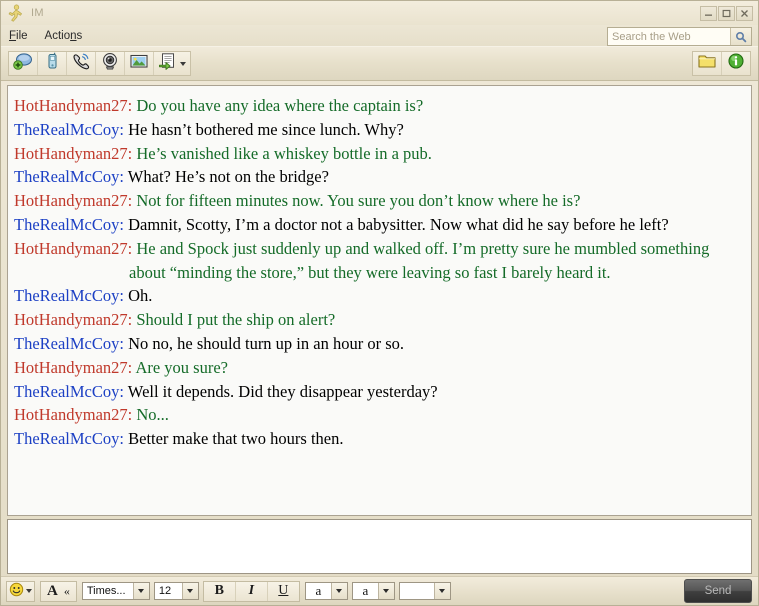 The width and height of the screenshot is (759, 606). Describe the element at coordinates (140, 591) in the screenshot. I see `font-family-chevron-down-icon` at that location.